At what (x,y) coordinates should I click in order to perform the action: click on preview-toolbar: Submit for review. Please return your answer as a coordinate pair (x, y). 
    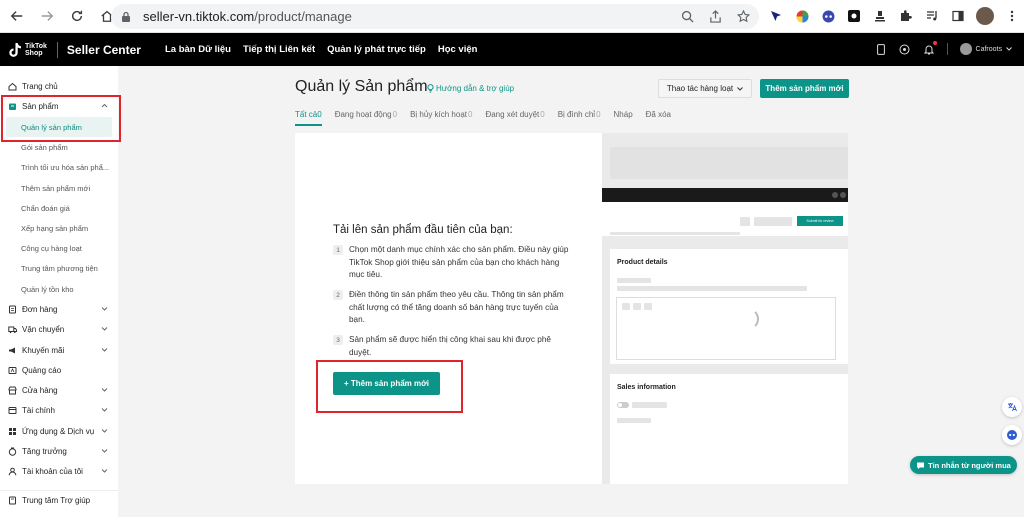
    Looking at the image, I should click on (725, 219).